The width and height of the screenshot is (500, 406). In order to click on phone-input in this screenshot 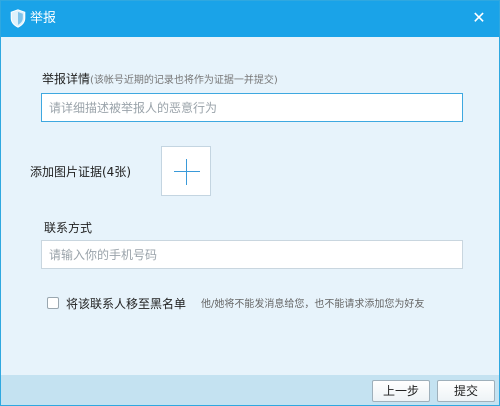, I will do `click(252, 254)`.